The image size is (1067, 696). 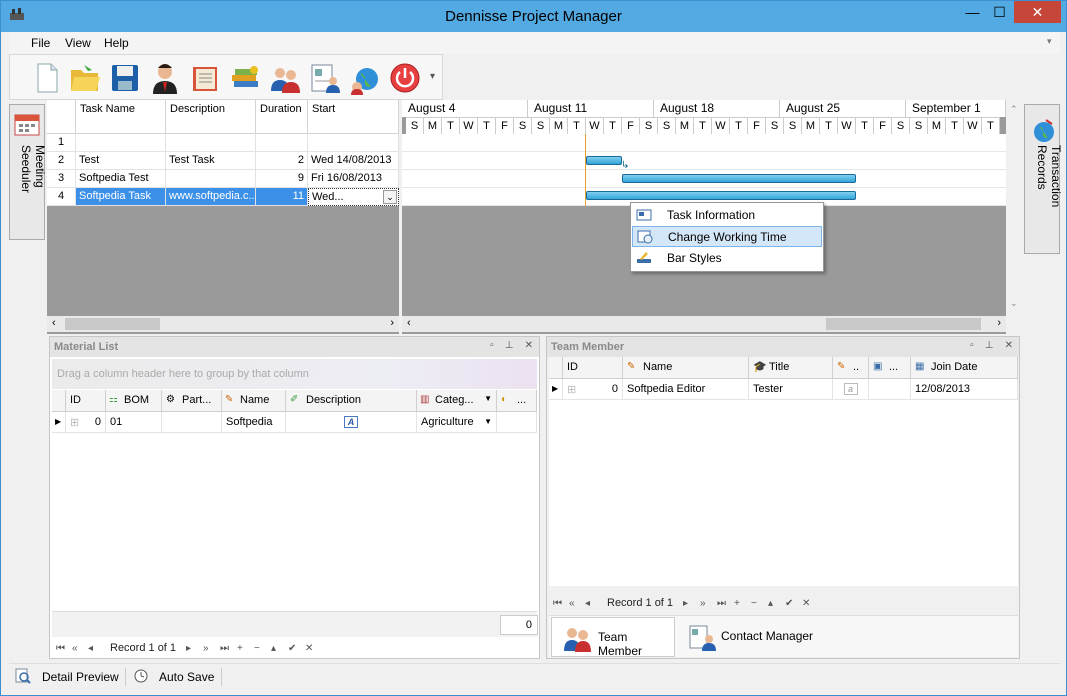 I want to click on scroll-thumb, so click(x=903, y=324).